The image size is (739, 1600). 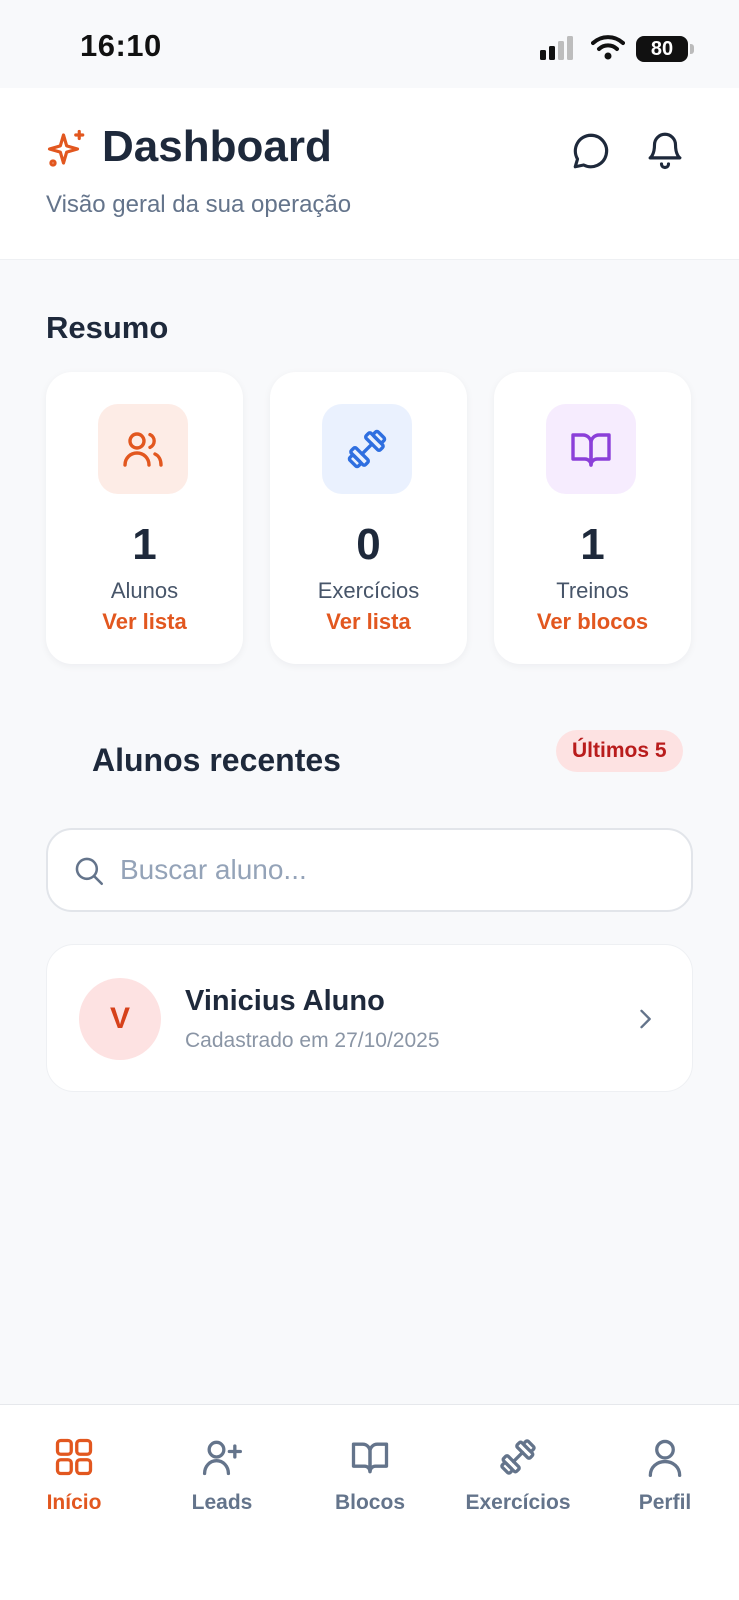 What do you see at coordinates (74, 1457) in the screenshot?
I see `grid-icon` at bounding box center [74, 1457].